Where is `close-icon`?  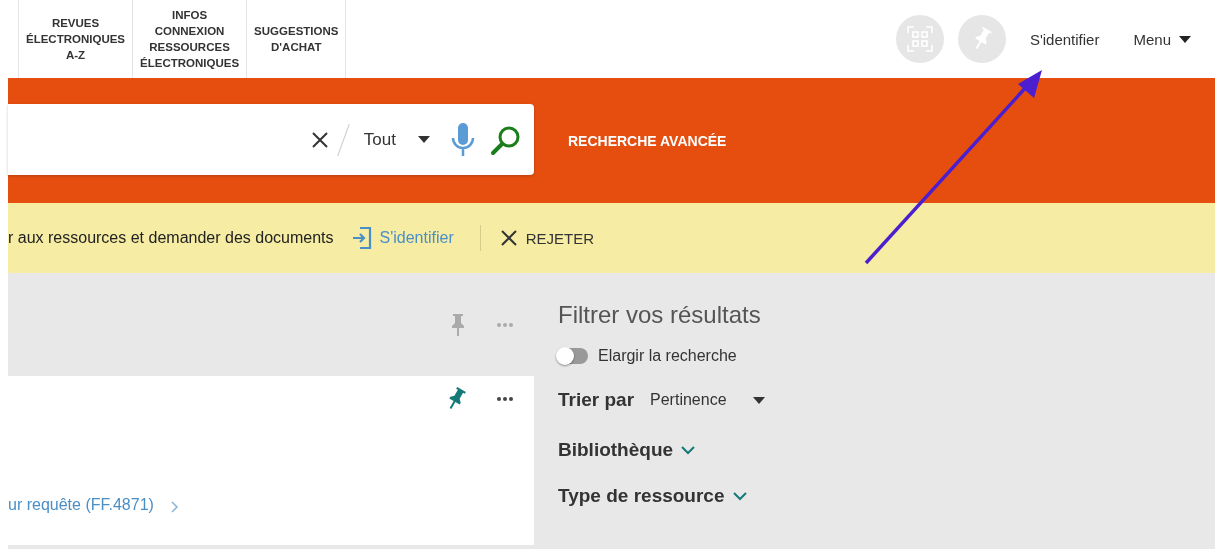 close-icon is located at coordinates (508, 238).